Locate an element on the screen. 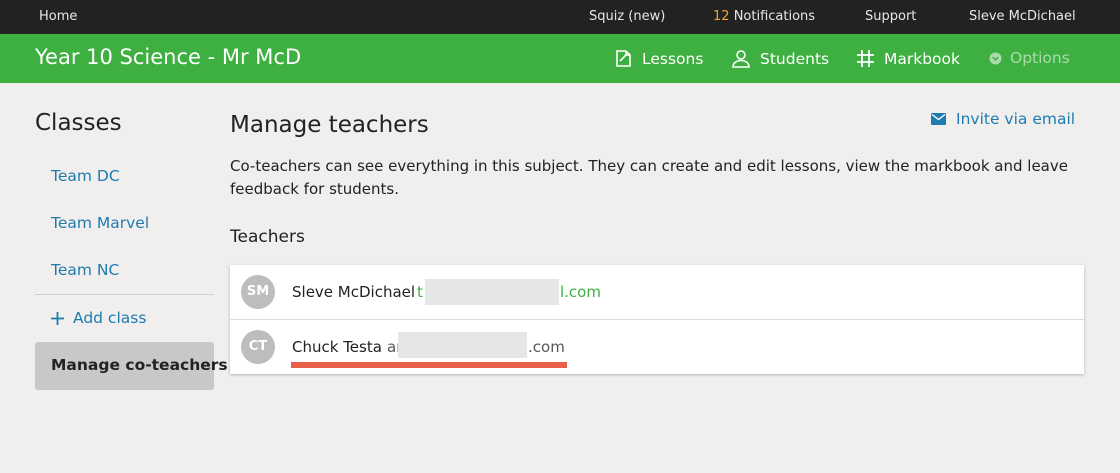  sidebar-item-team-nc: Team NC is located at coordinates (85, 270).